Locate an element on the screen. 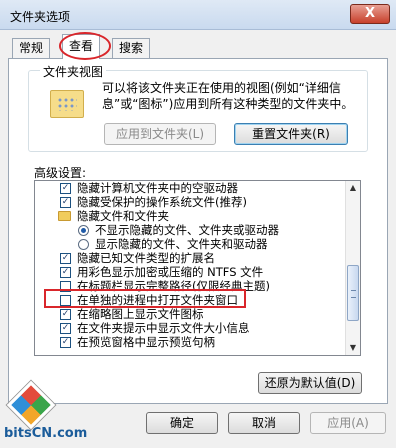 The height and width of the screenshot is (448, 396). list-item-label: 隐藏计算机文件夹中的空驱动器 is located at coordinates (157, 188).